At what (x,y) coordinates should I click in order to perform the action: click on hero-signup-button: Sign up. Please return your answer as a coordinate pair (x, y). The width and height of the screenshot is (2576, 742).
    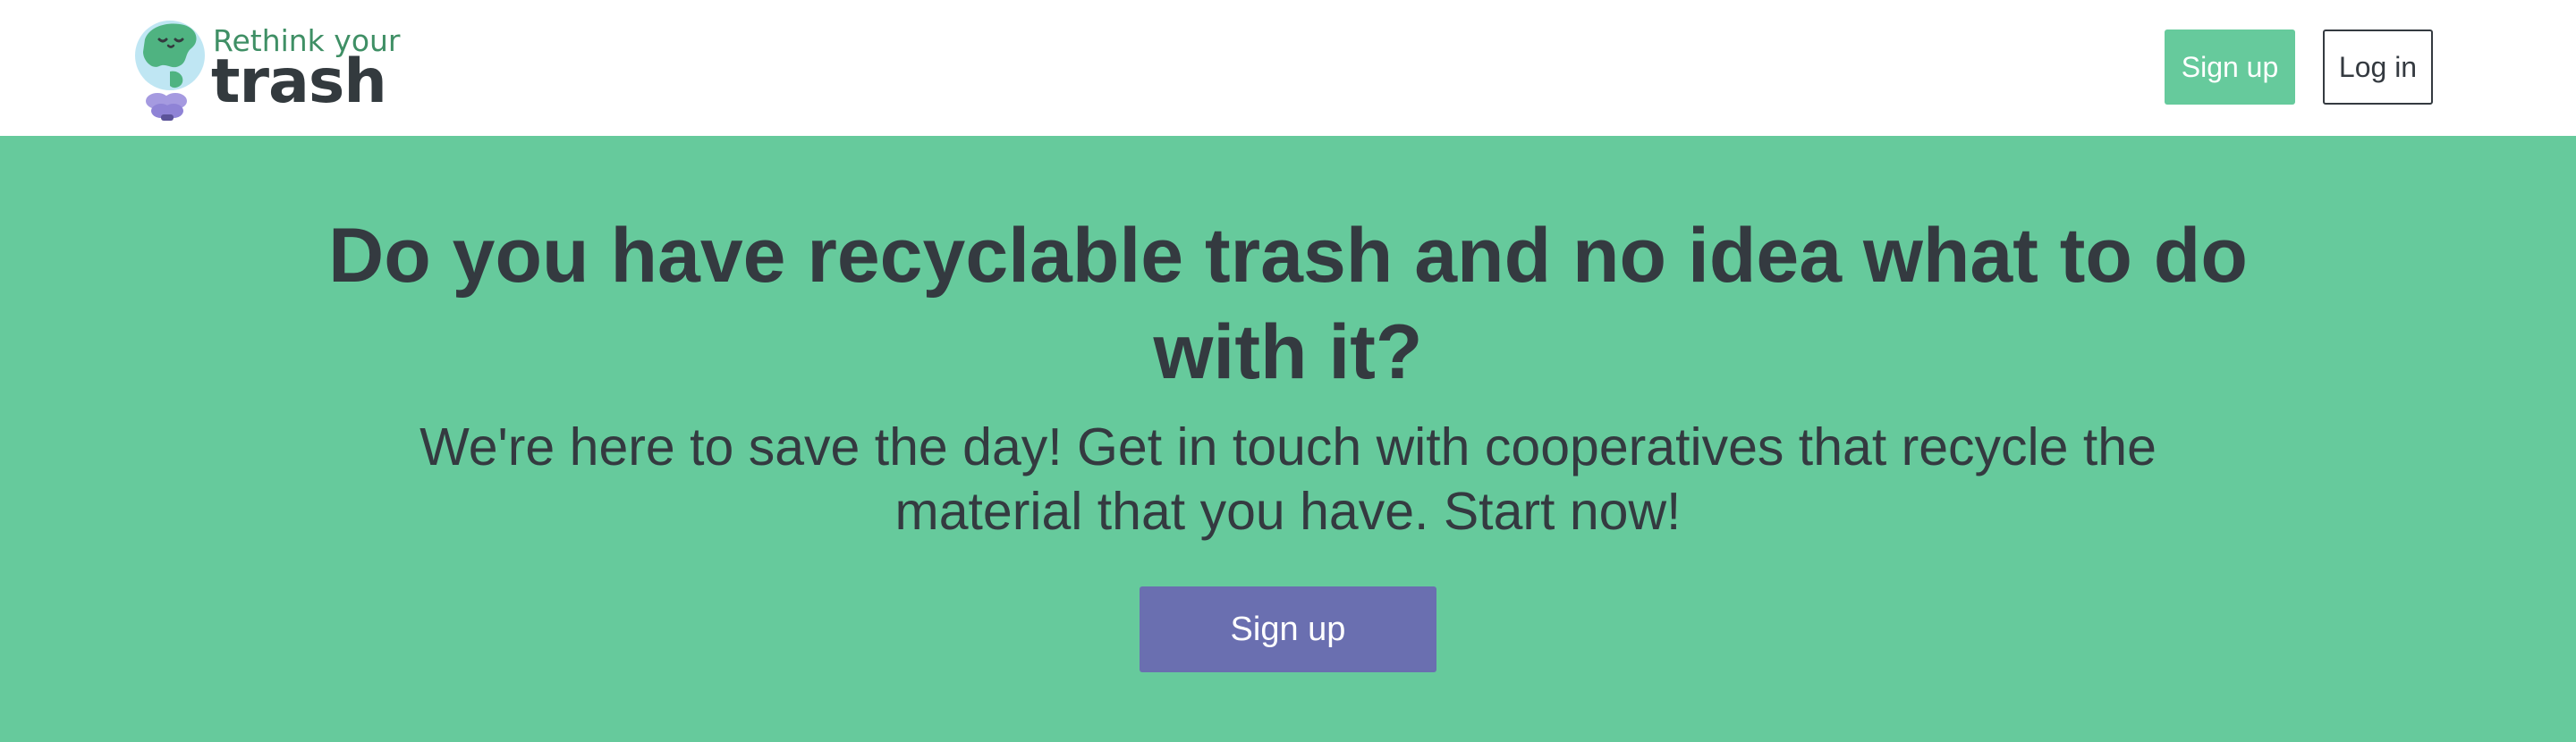
    Looking at the image, I should click on (1288, 629).